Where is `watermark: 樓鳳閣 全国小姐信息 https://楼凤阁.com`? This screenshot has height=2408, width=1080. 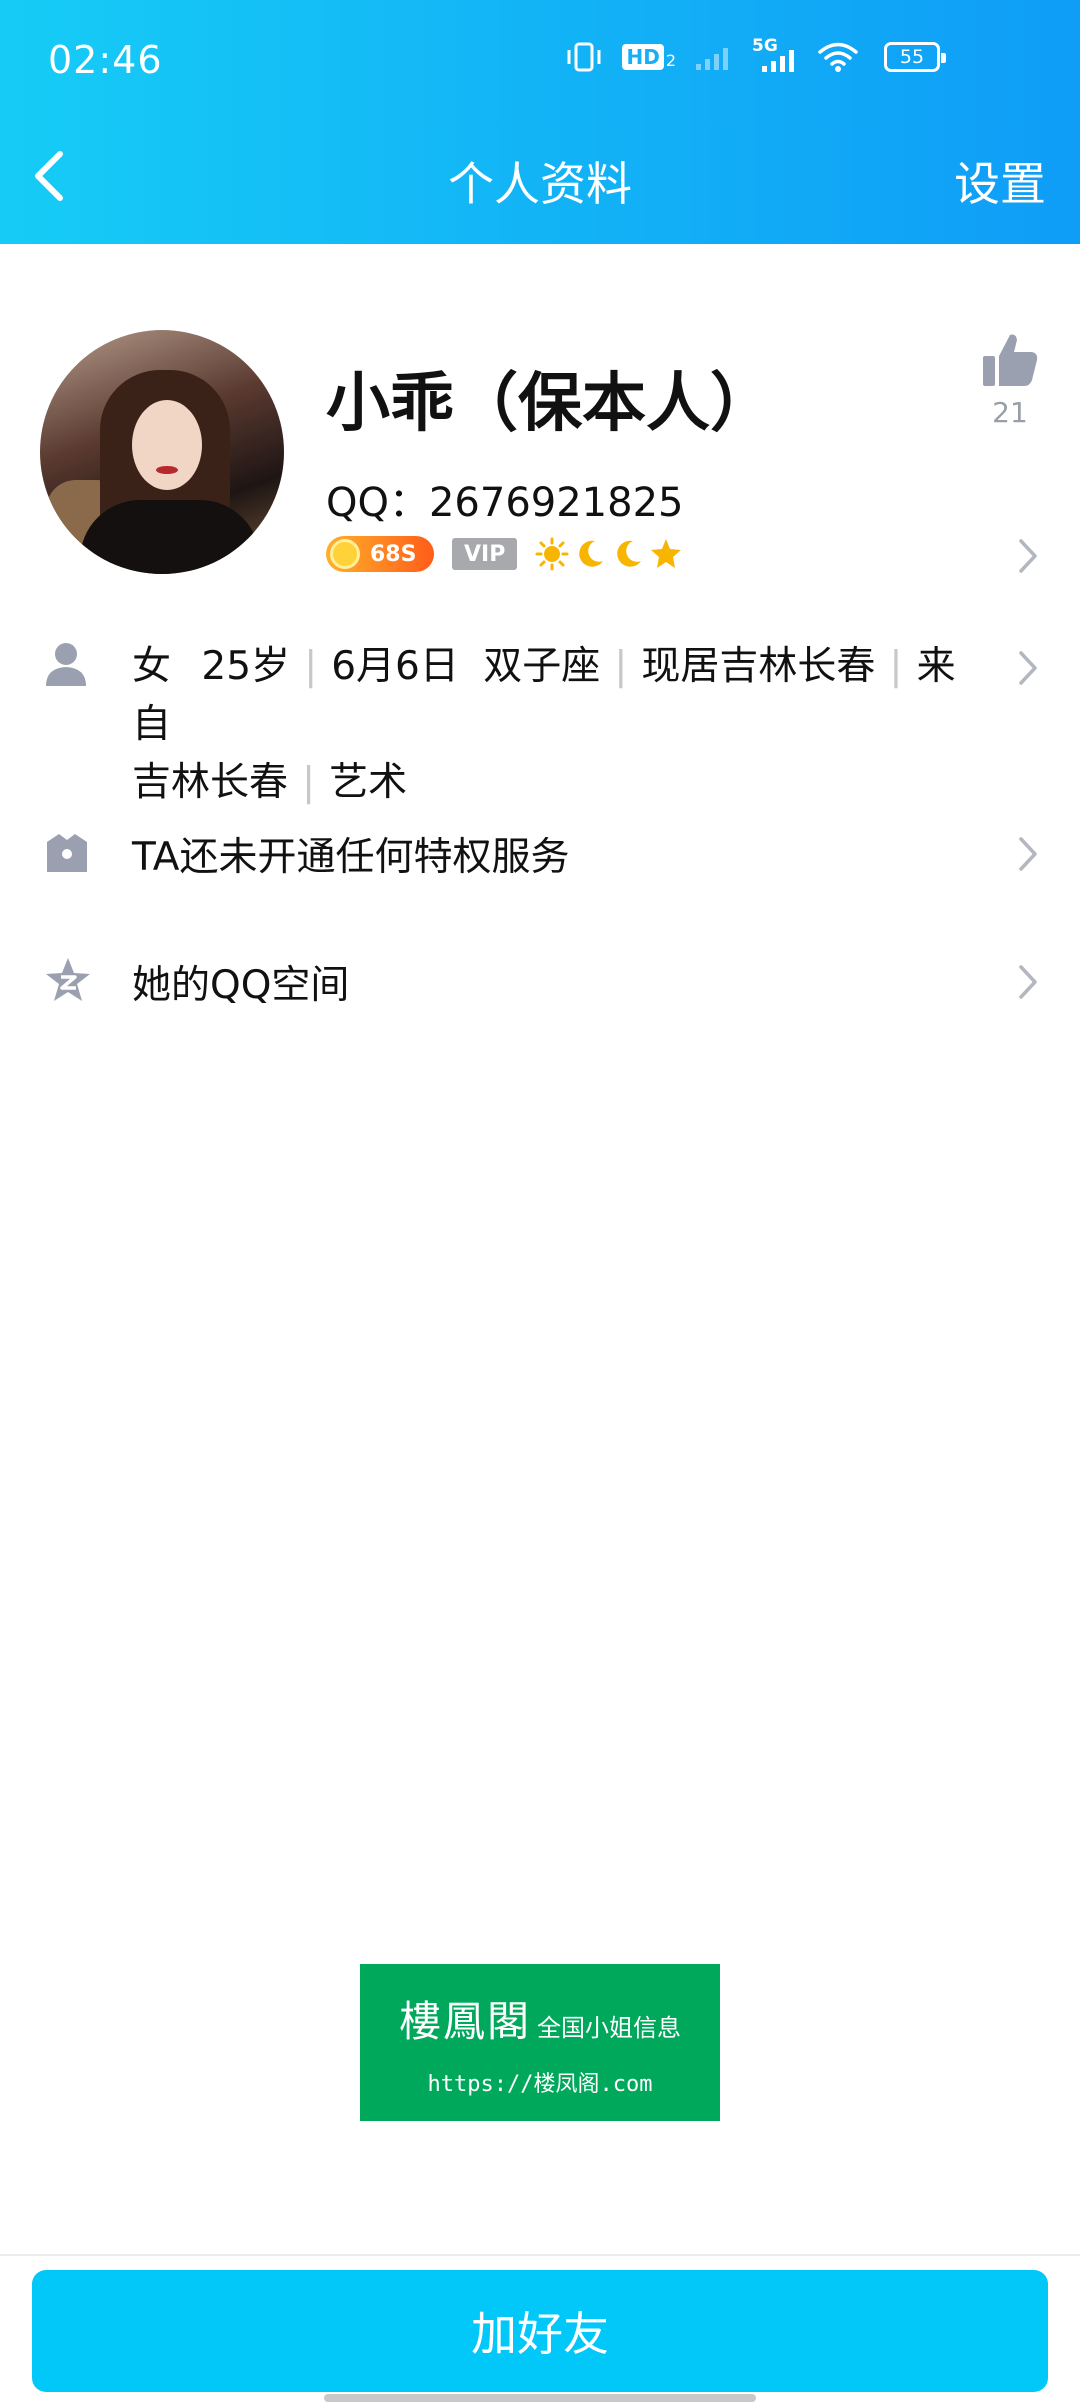
watermark: 樓鳳閣 全国小姐信息 https://楼凤阁.com is located at coordinates (540, 2042).